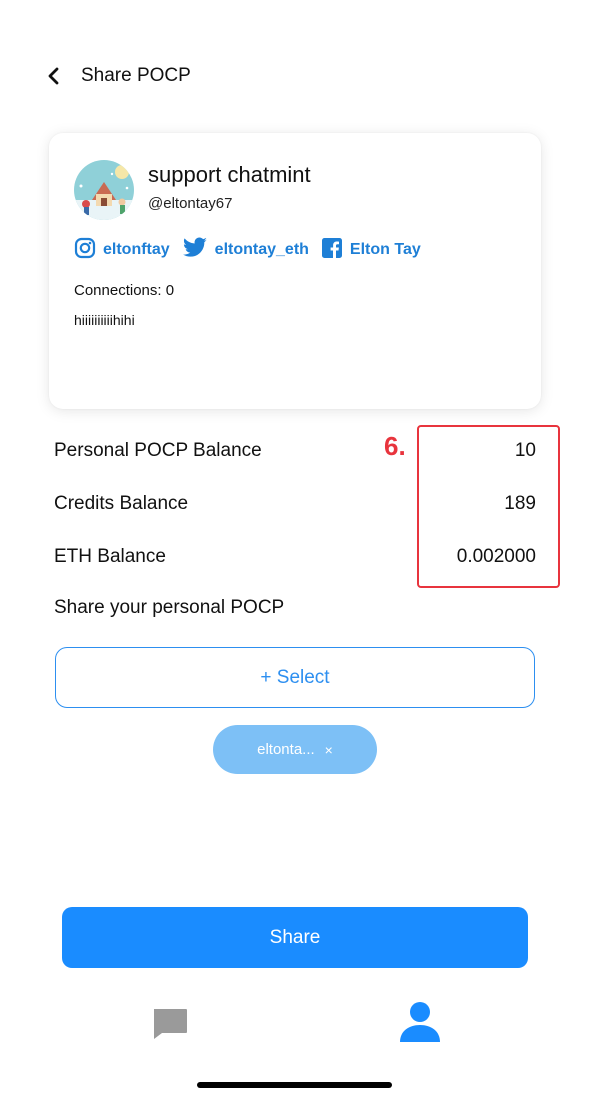  Describe the element at coordinates (385, 249) in the screenshot. I see `facebook-label: Elton Tay` at that location.